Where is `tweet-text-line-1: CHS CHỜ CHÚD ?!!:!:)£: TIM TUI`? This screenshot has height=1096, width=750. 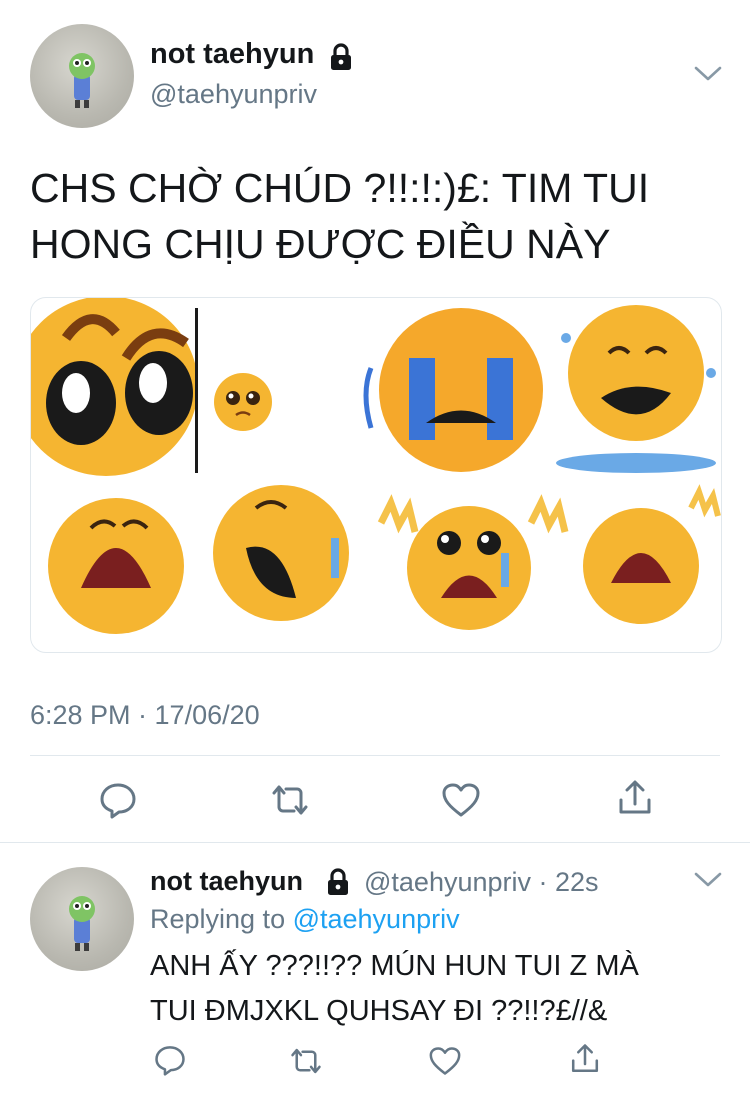
tweet-text-line-1: CHS CHỜ CHÚD ?!!:!:)£: TIM TUI is located at coordinates (340, 188).